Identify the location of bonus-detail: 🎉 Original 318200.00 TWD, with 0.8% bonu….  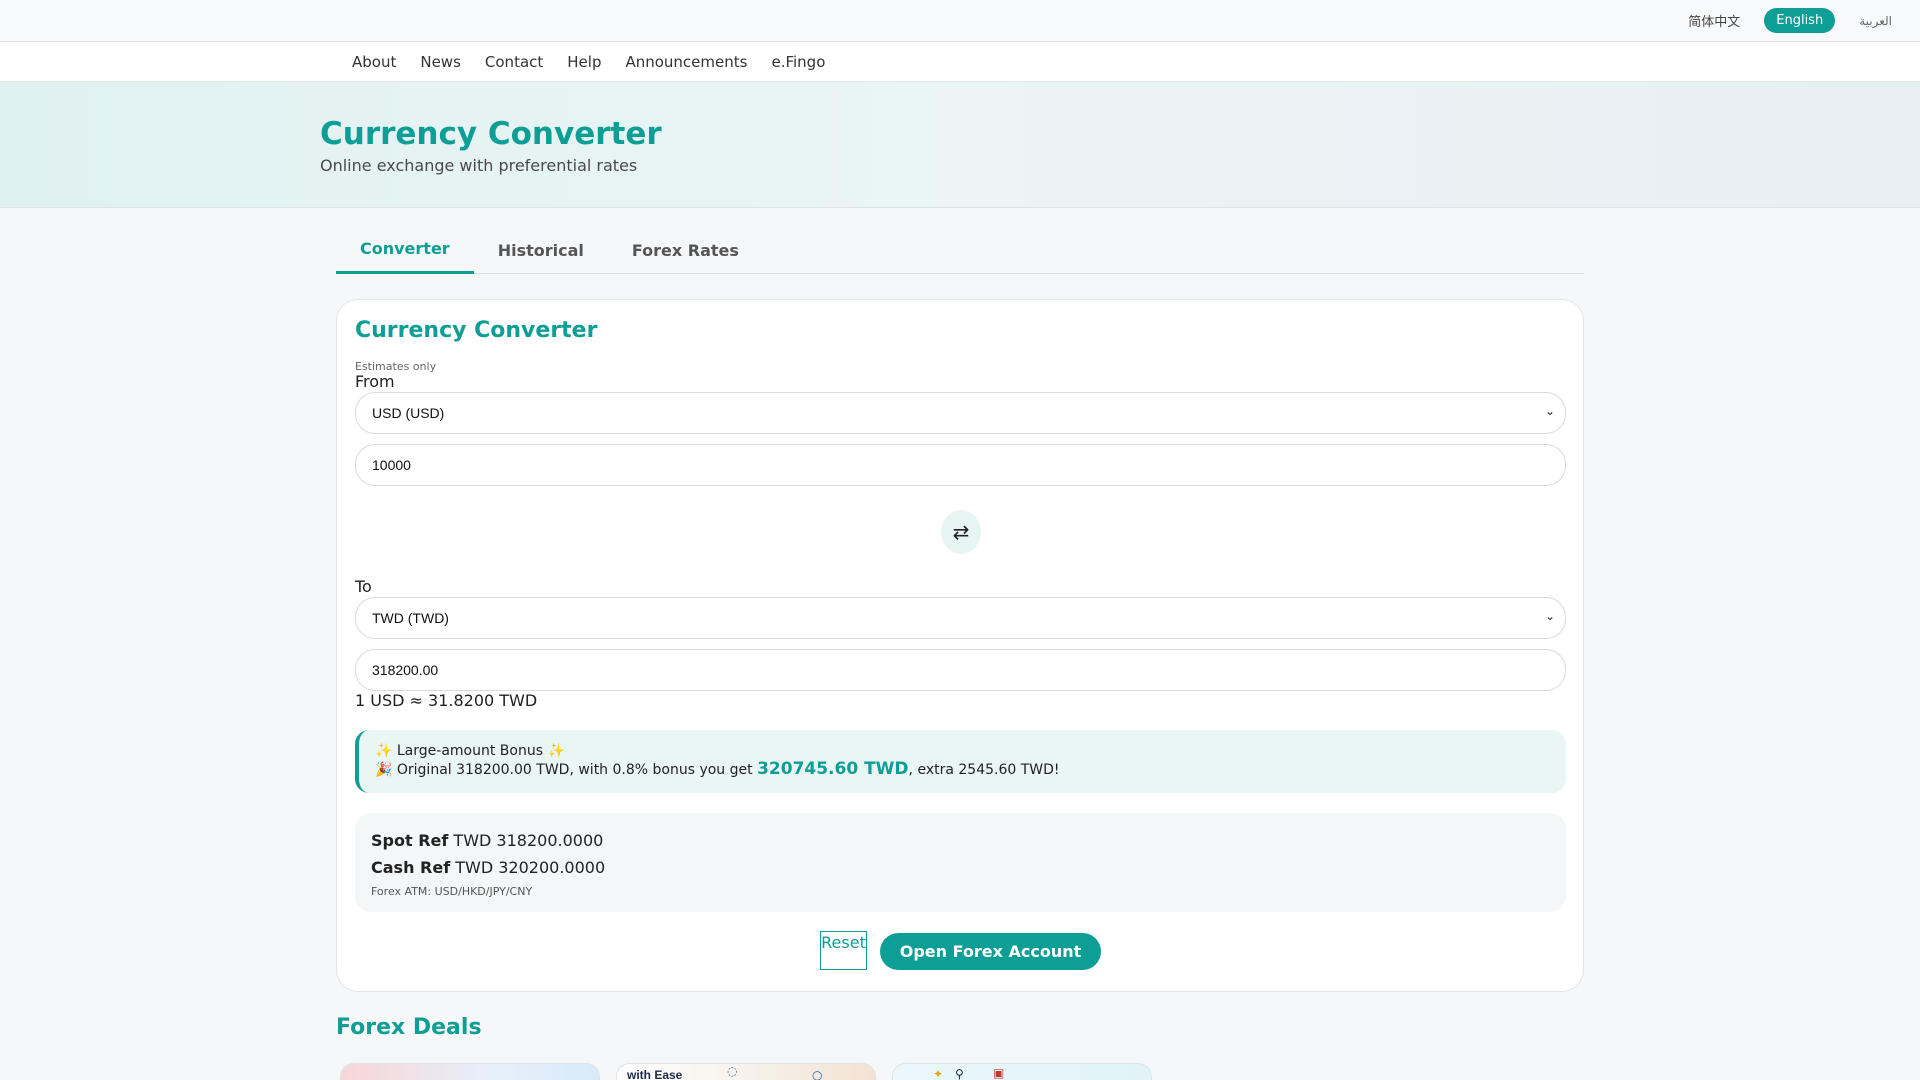
(962, 769).